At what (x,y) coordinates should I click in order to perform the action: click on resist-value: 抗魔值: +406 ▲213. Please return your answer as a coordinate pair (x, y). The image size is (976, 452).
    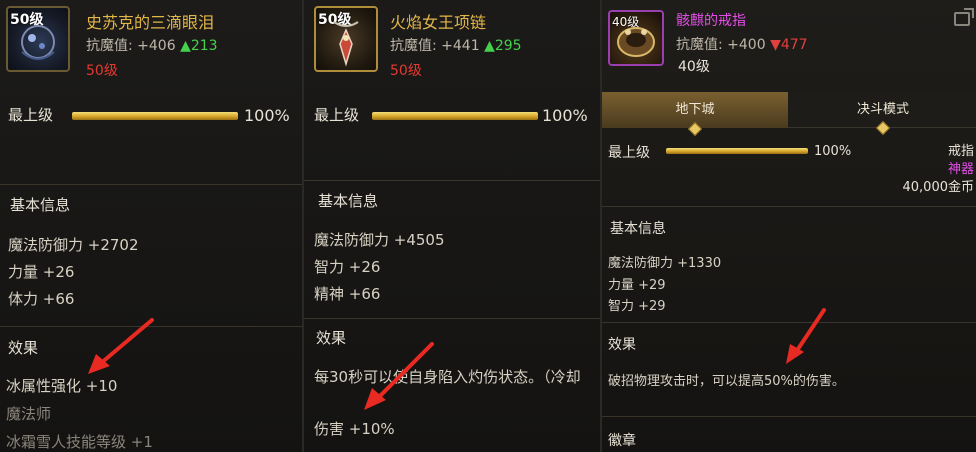
    Looking at the image, I should click on (152, 45).